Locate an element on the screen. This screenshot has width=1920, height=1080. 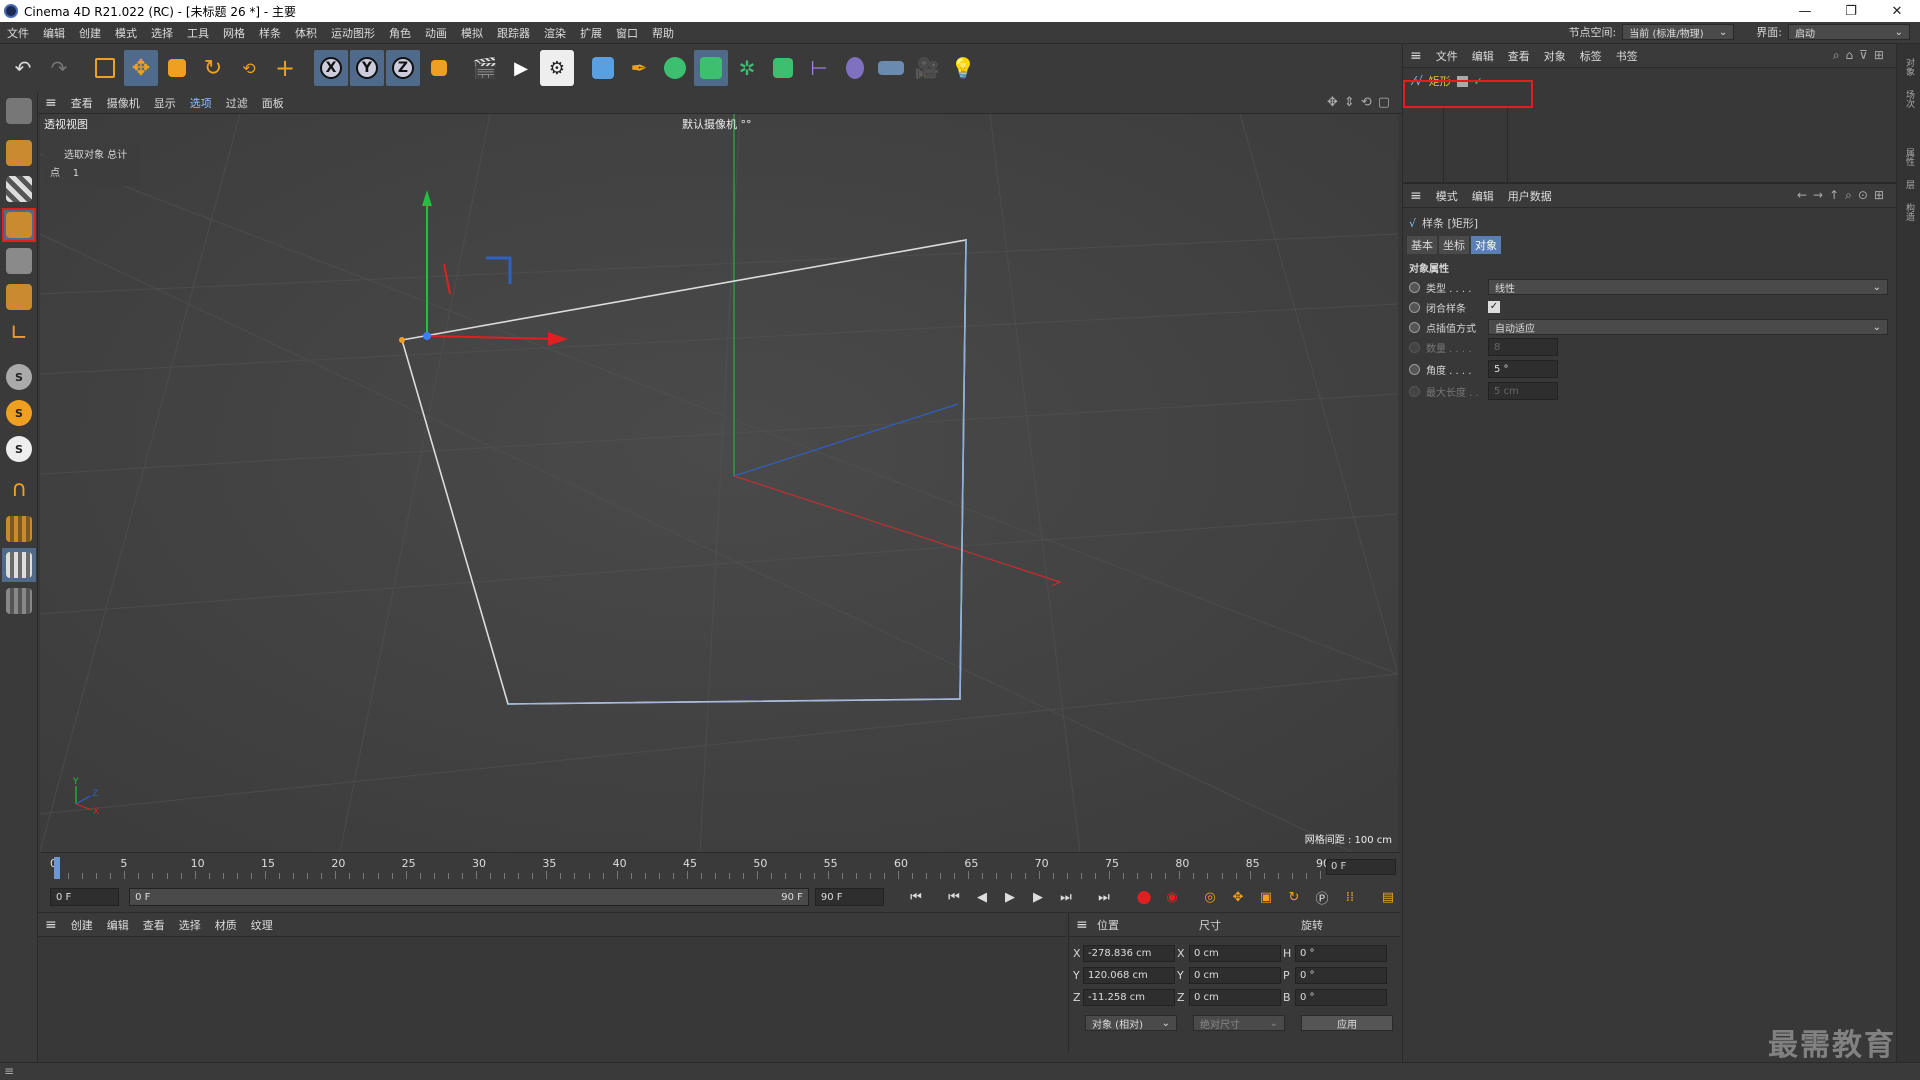
om-menu-objects: 对象 is located at coordinates (1555, 56).